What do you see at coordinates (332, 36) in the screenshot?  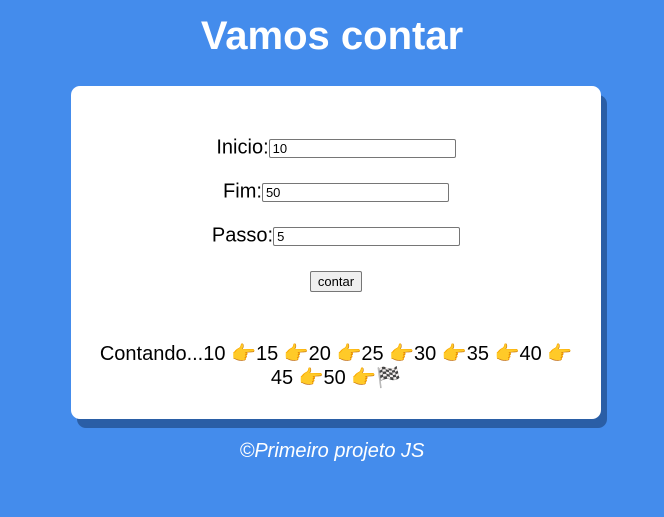 I see `page-title: Vamos contar` at bounding box center [332, 36].